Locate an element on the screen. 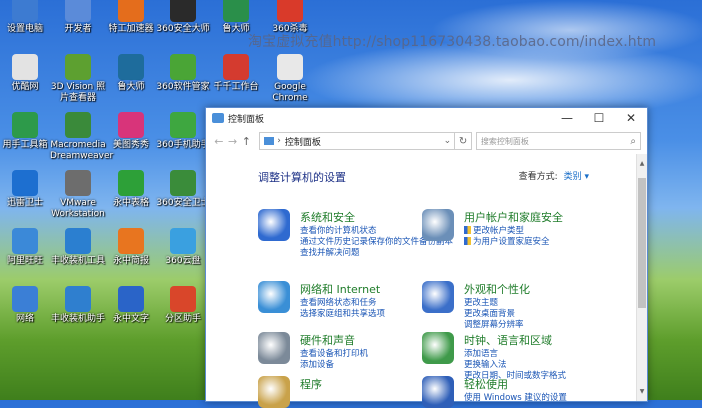  desktop-icon: 360安全卫士 is located at coordinates (183, 189).